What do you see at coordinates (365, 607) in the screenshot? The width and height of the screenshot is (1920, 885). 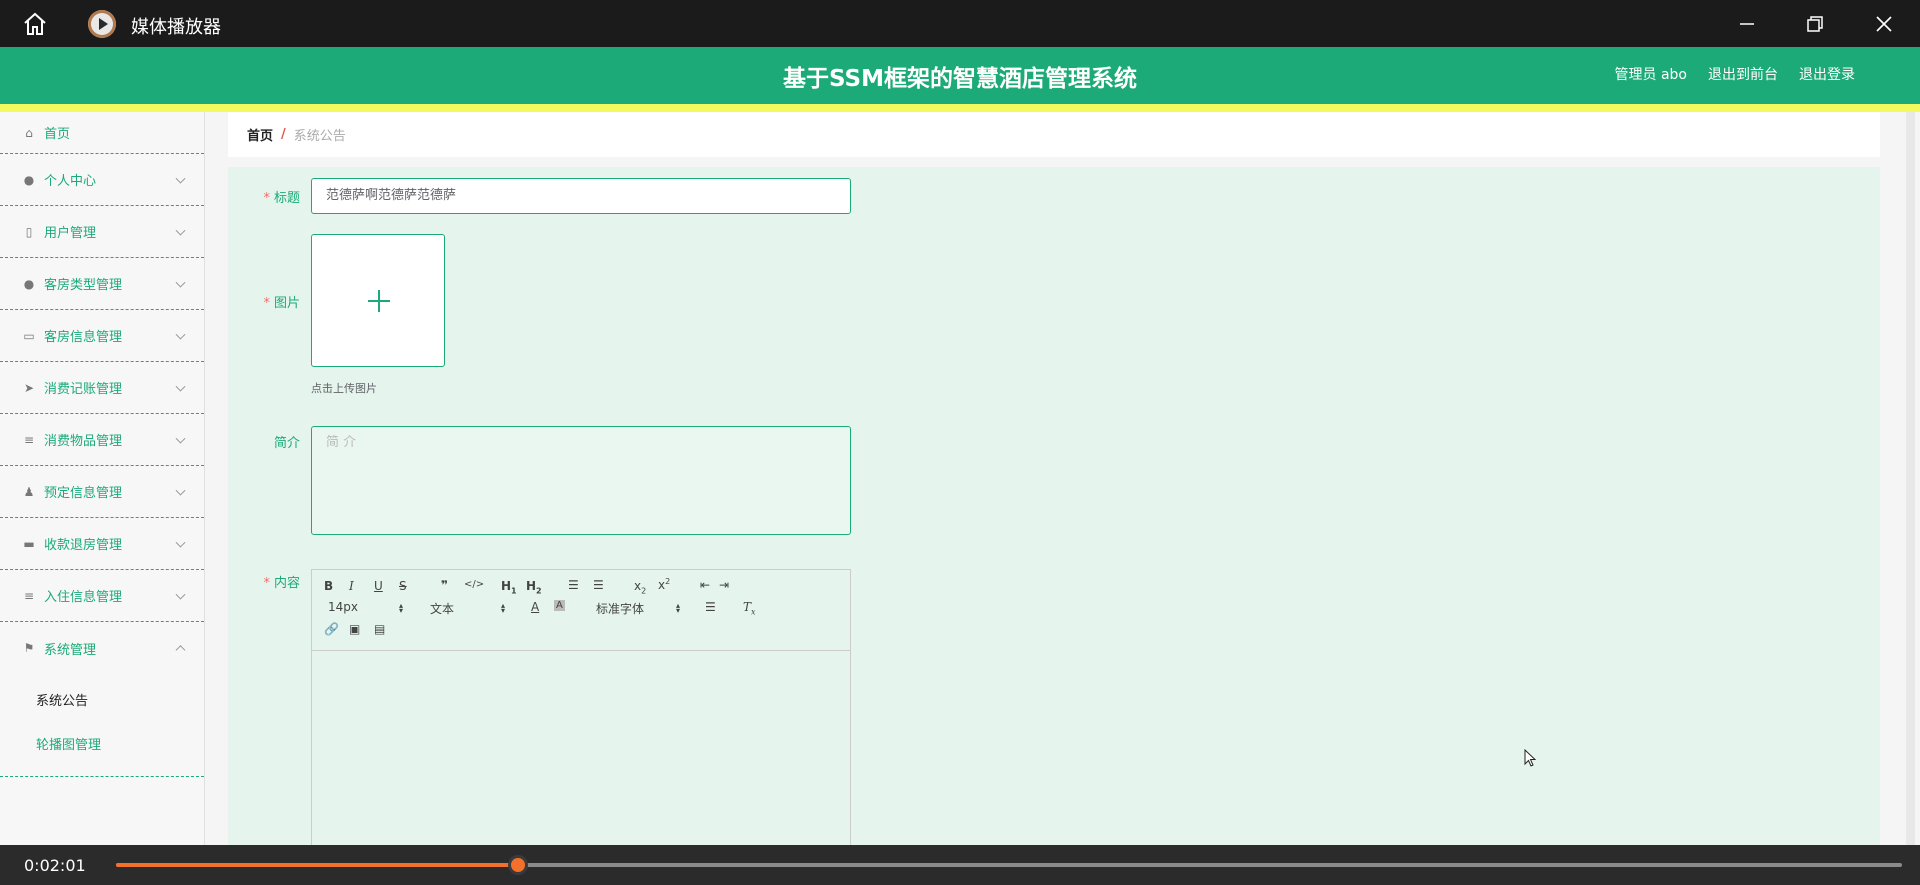 I see `font-size-select: 14px ▴ ▾` at bounding box center [365, 607].